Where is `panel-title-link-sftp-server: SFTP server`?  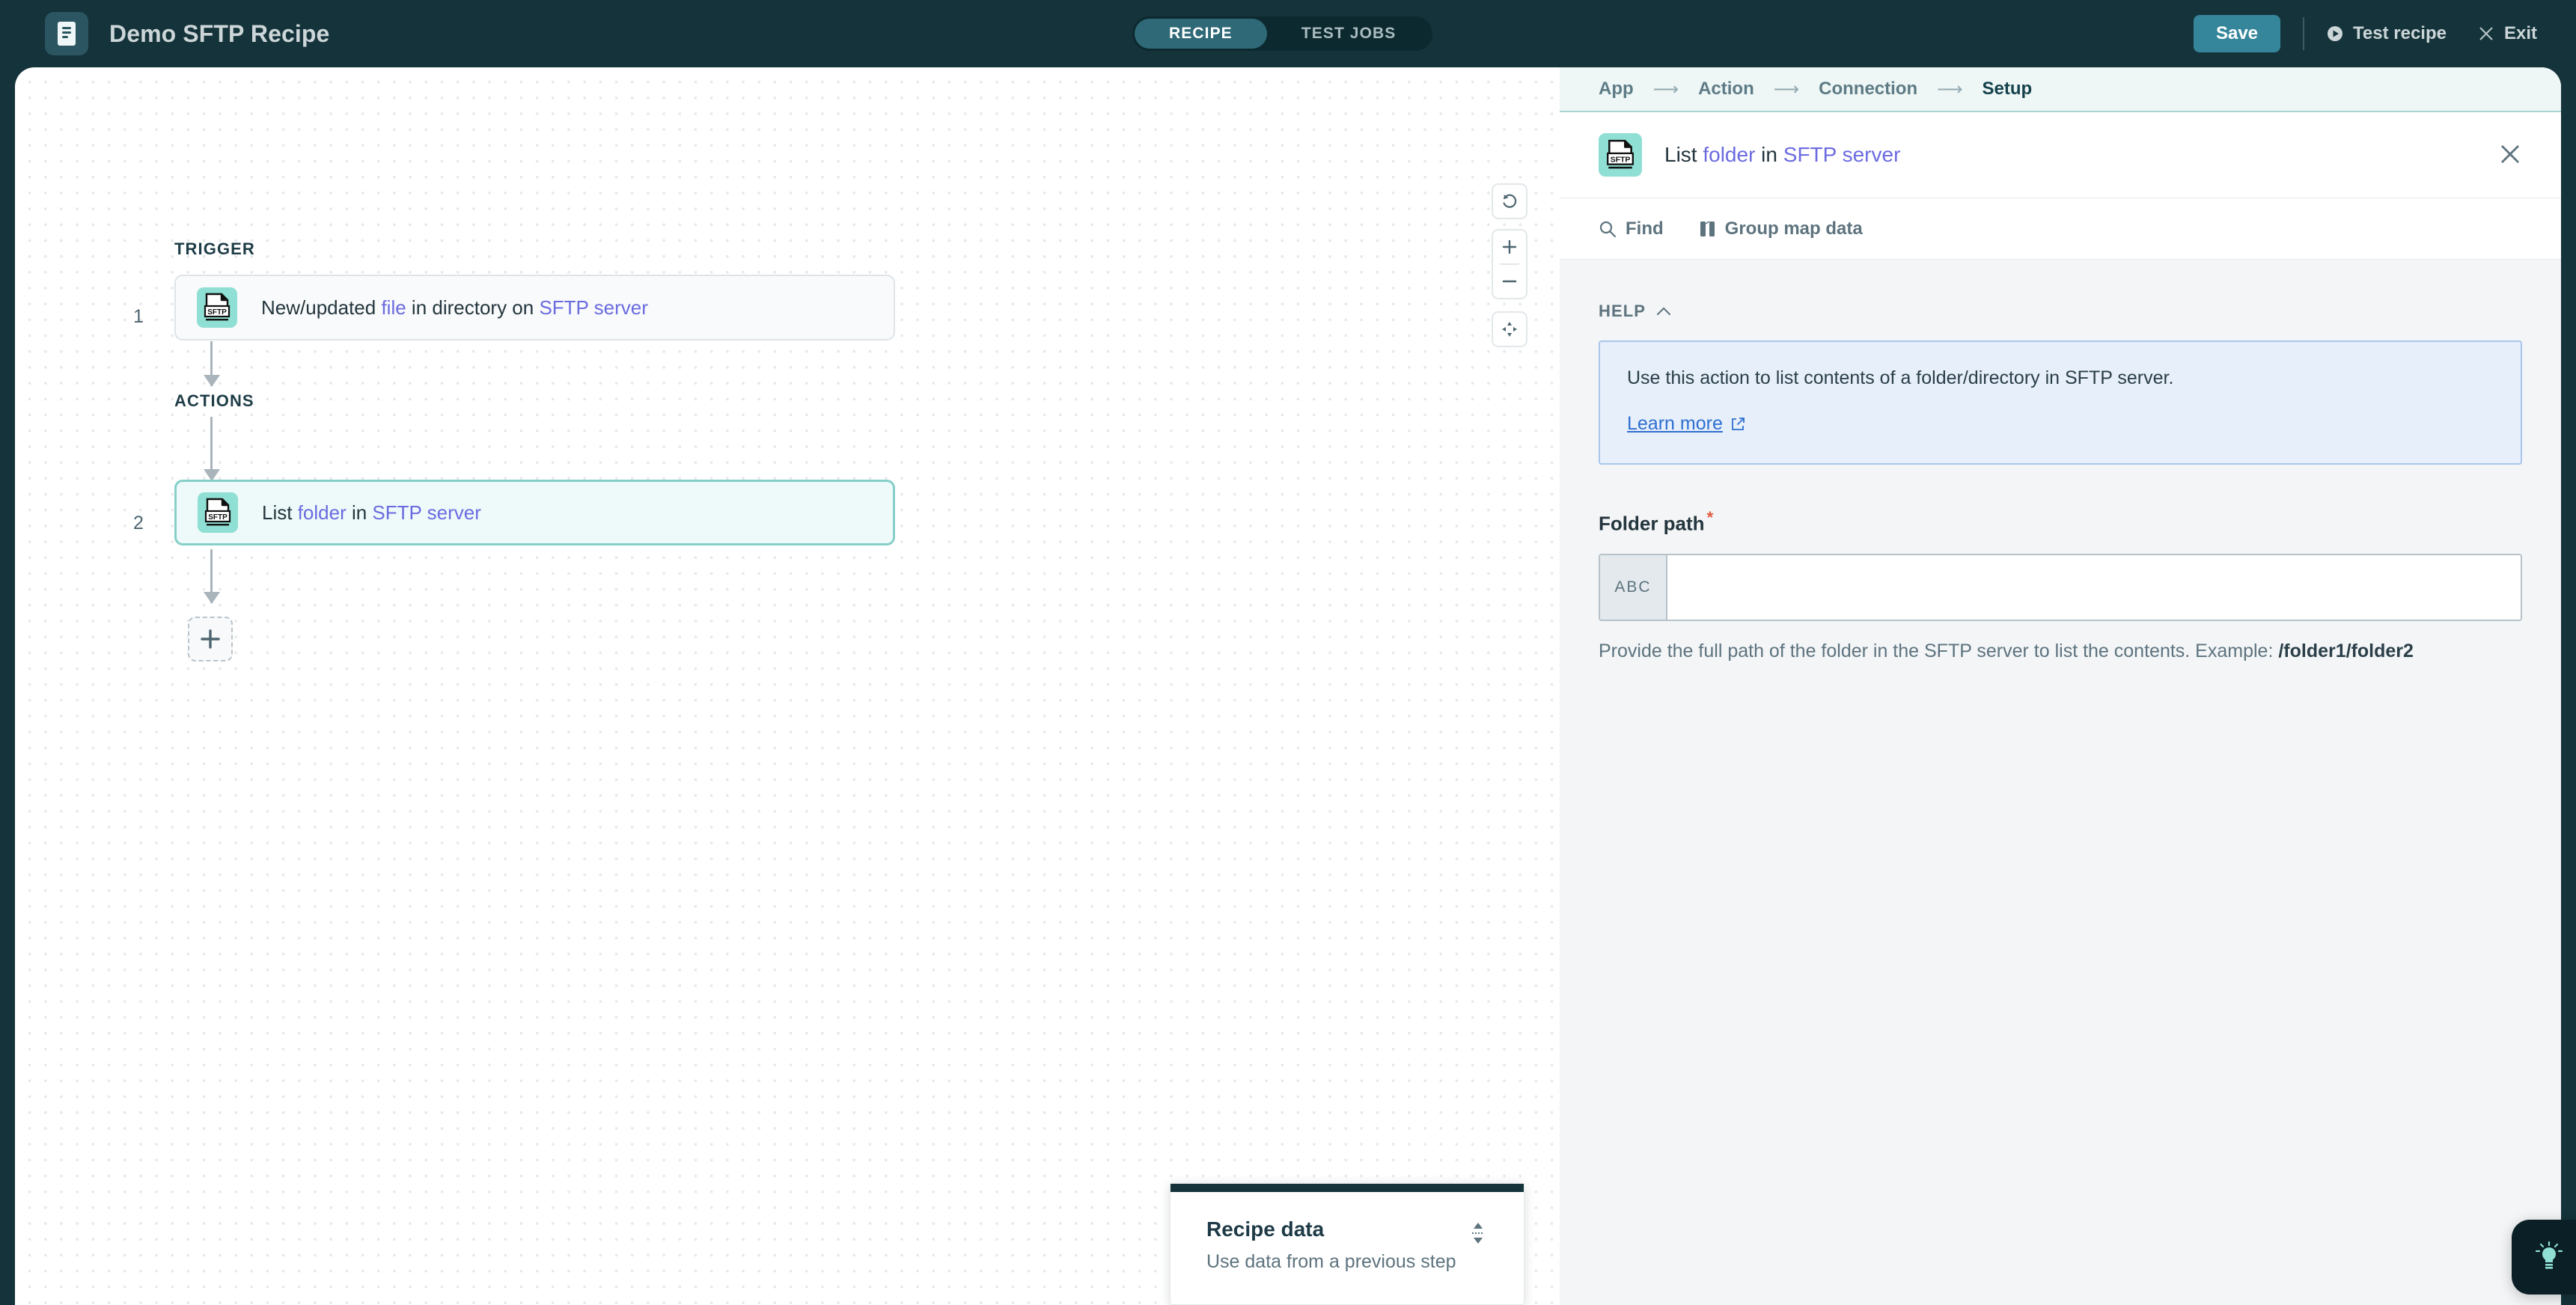
panel-title-link-sftp-server: SFTP server is located at coordinates (1842, 154).